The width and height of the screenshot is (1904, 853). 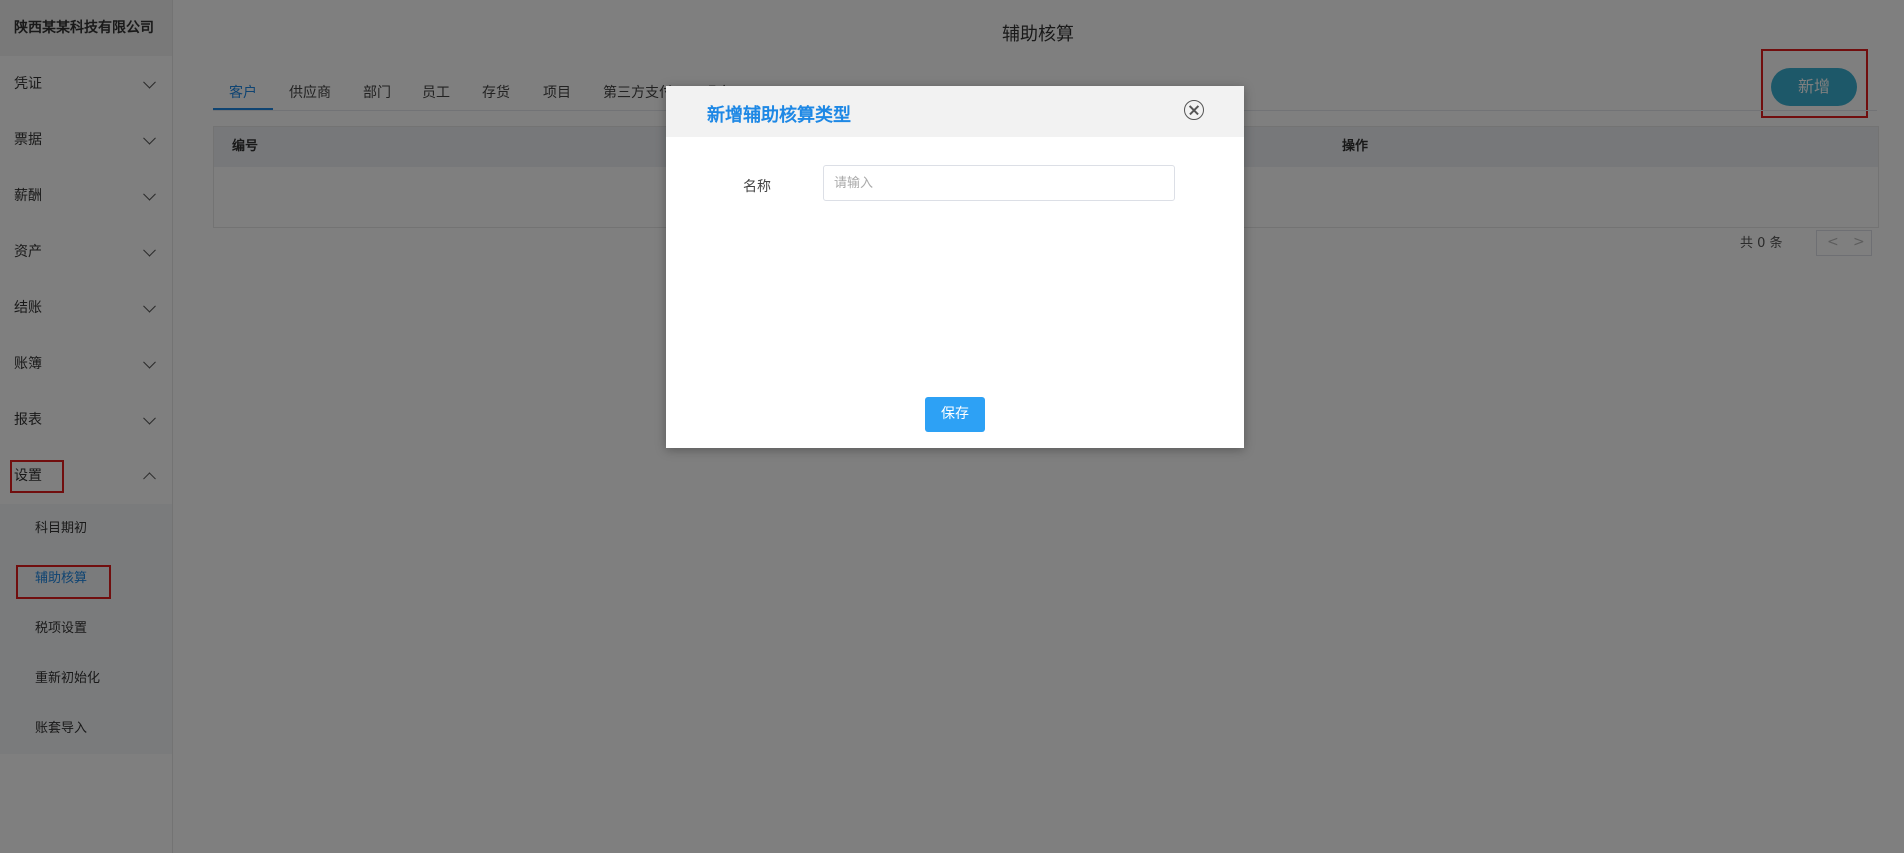 I want to click on name-label: 名称, so click(x=757, y=187).